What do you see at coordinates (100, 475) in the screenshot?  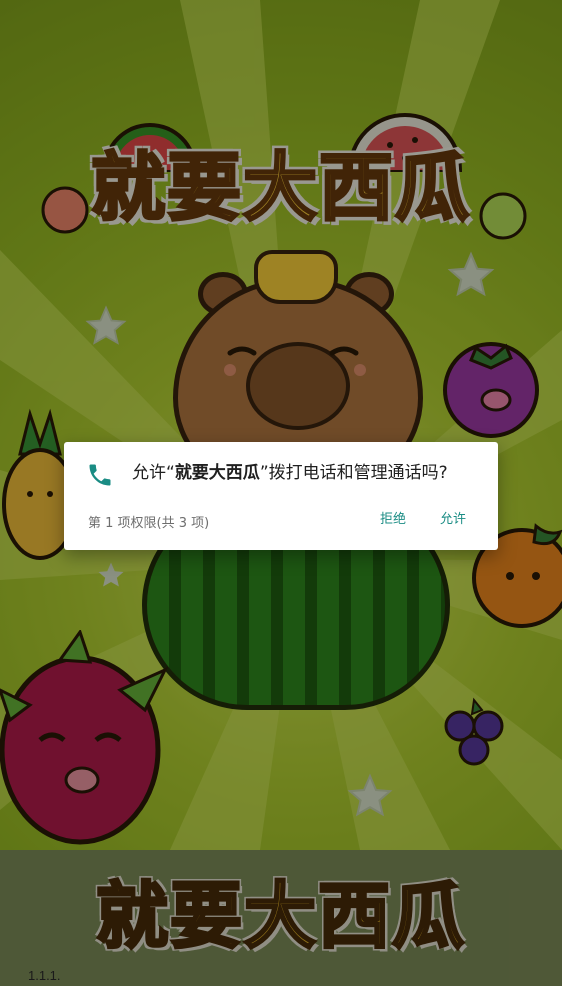 I see `phone-icon` at bounding box center [100, 475].